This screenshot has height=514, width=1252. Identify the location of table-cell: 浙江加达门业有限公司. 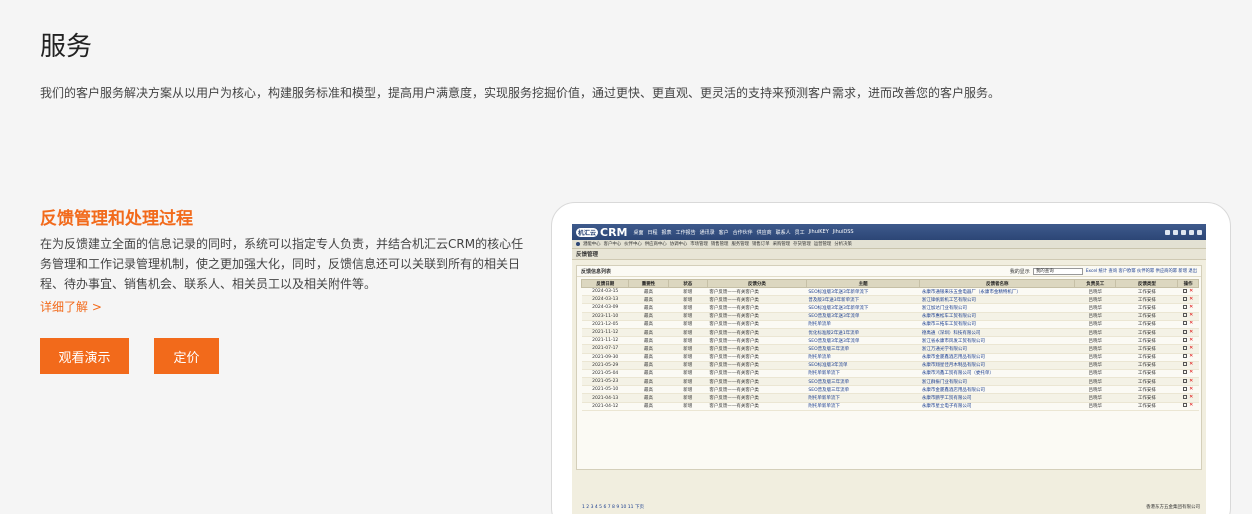
(997, 308).